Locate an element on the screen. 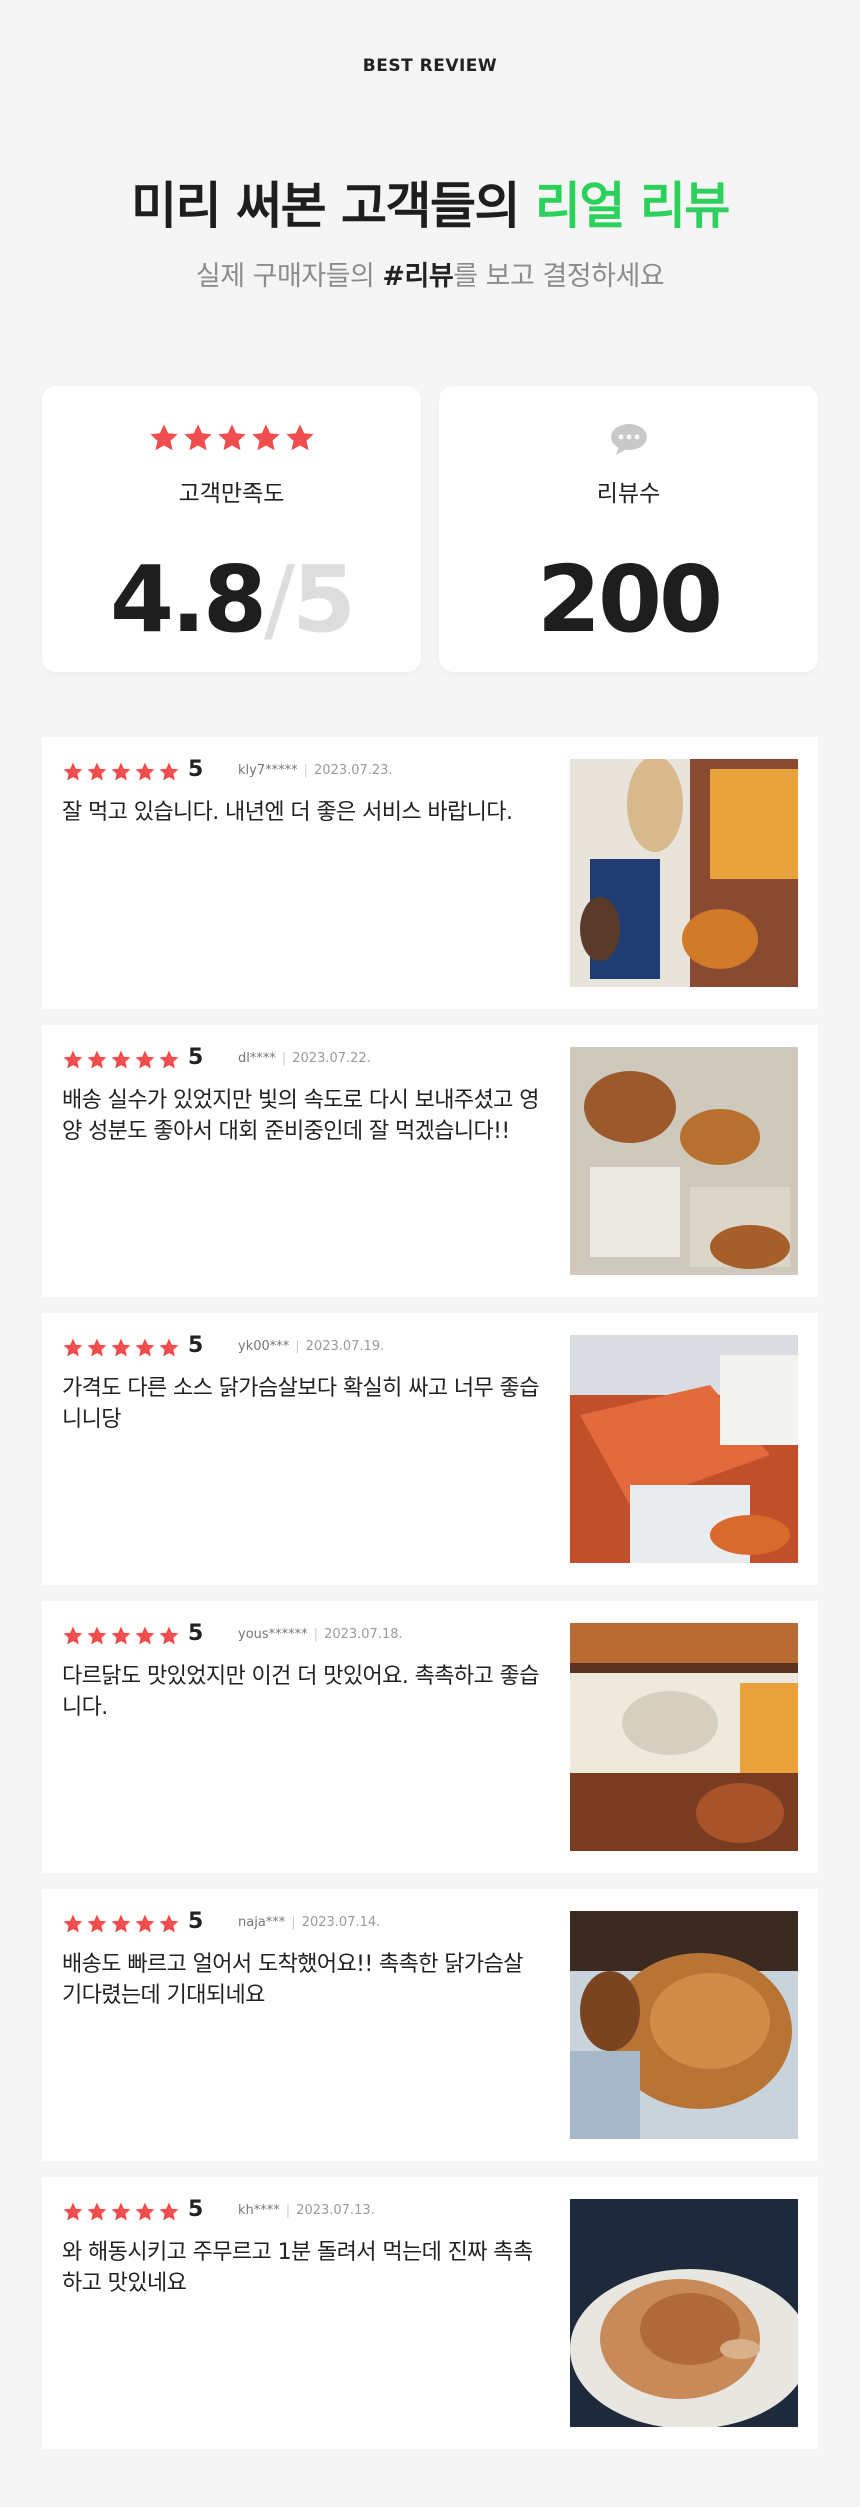  review-meta: kh**** | 2023.07.13. is located at coordinates (306, 2210).